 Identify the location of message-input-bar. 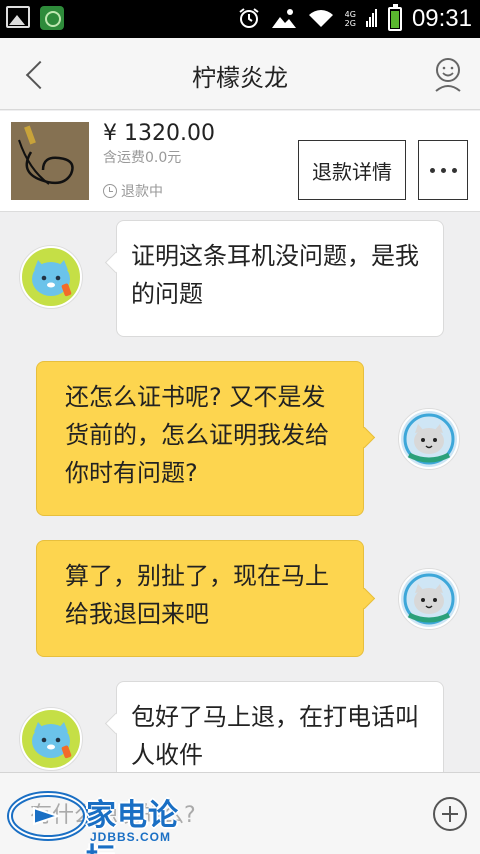
(240, 813).